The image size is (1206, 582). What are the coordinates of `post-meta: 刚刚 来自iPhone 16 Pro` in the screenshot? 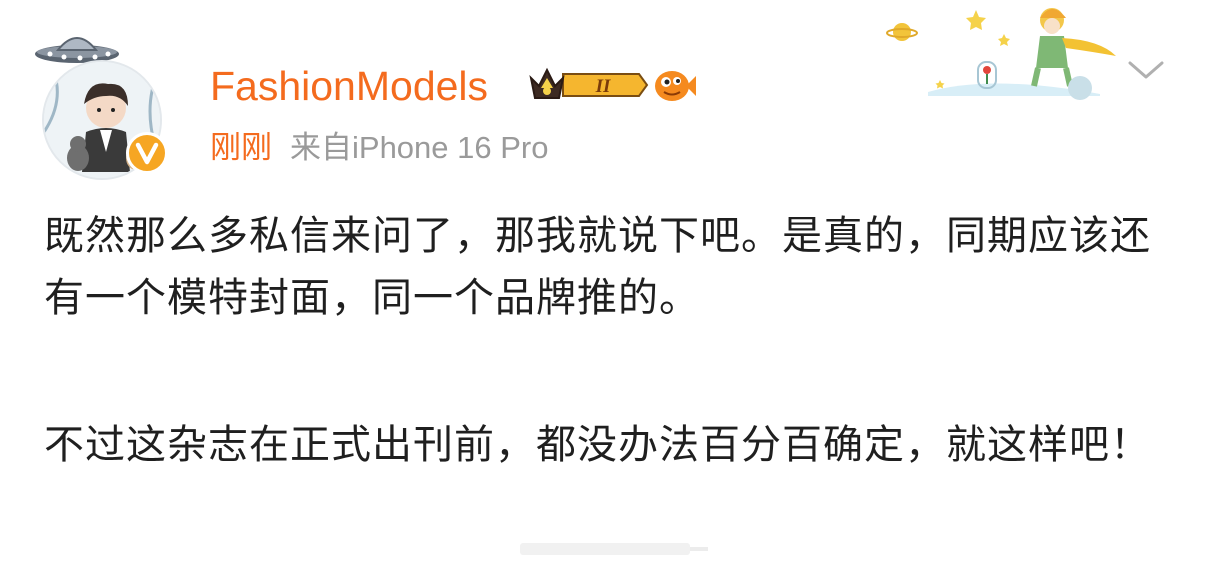 It's located at (379, 148).